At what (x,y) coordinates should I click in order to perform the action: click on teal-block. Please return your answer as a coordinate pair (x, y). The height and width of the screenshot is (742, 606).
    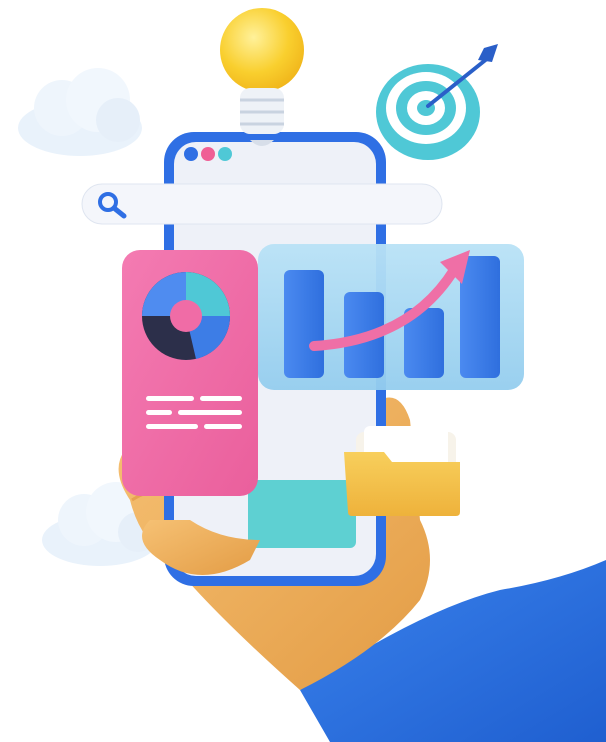
    Looking at the image, I should click on (302, 514).